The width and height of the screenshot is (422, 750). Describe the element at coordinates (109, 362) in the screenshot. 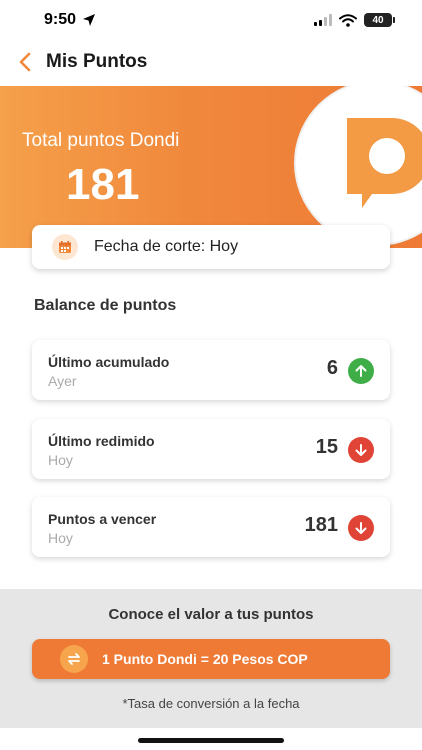

I see `balance-card-title: Último acumulado` at that location.